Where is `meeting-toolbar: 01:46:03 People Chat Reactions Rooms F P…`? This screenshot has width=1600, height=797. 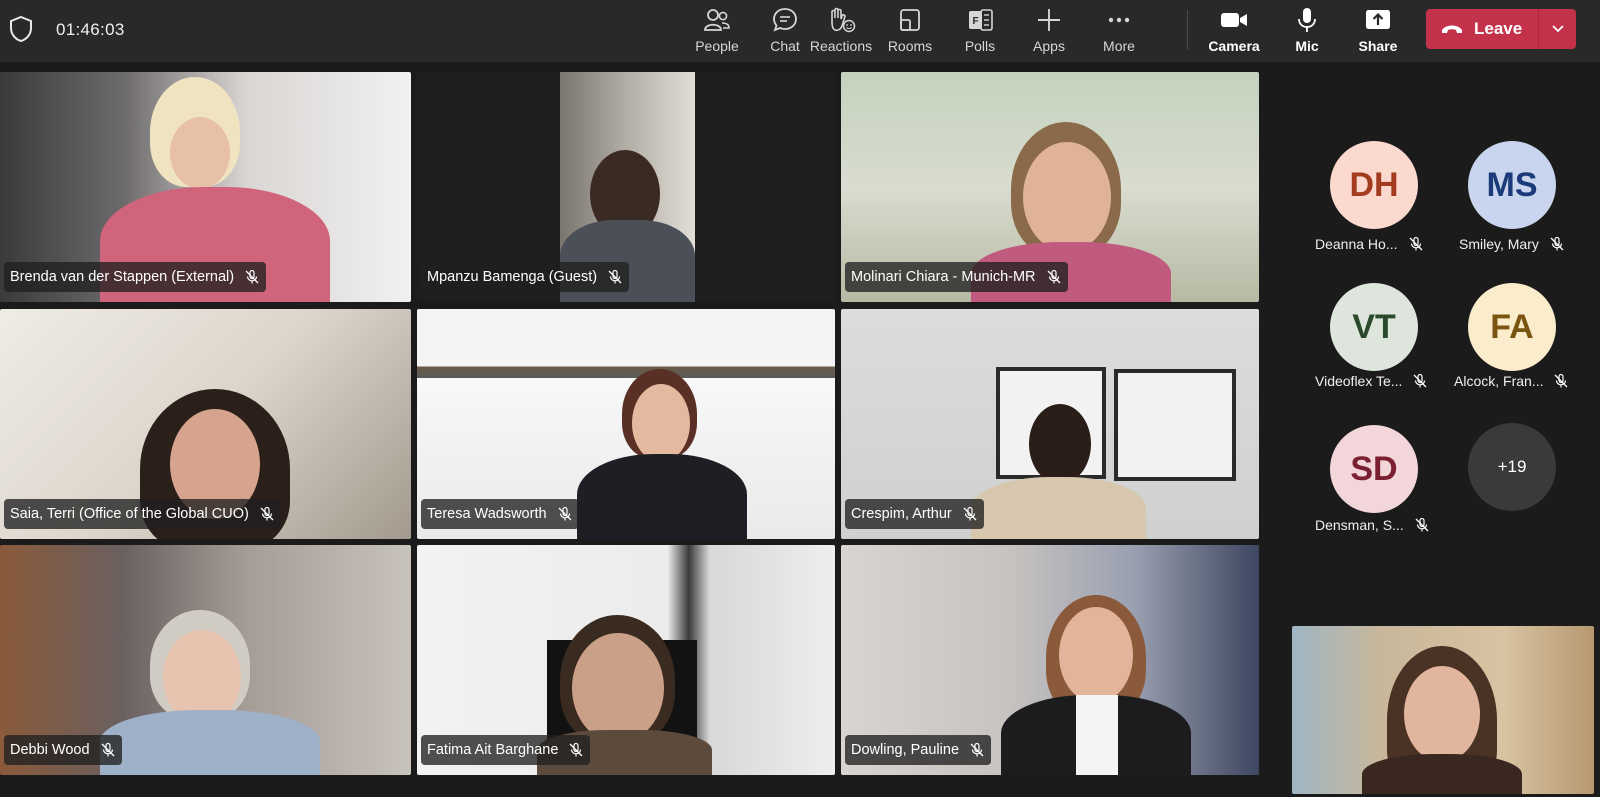 meeting-toolbar: 01:46:03 People Chat Reactions Rooms F P… is located at coordinates (800, 31).